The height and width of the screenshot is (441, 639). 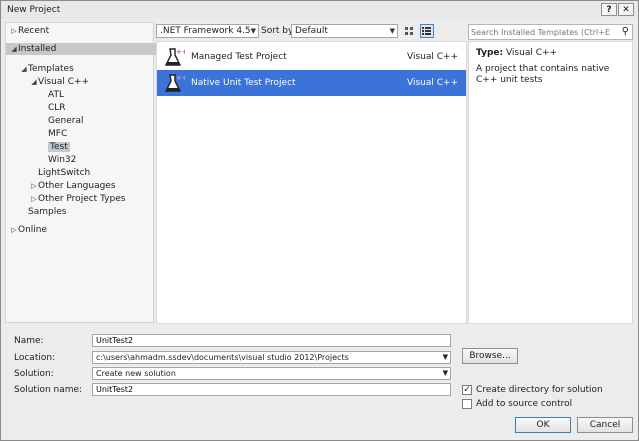 I want to click on framework-value: .NET Framework 4.5, so click(x=205, y=31).